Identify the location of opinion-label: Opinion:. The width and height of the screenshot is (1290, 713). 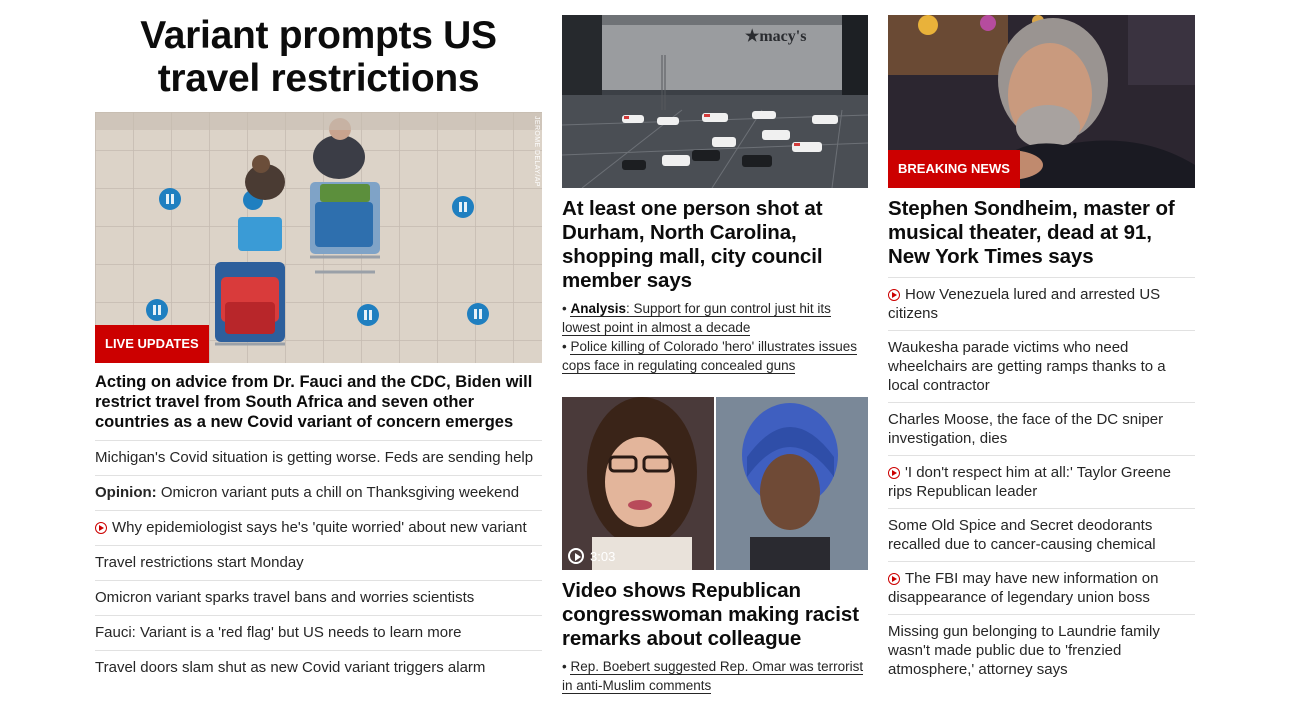
(126, 492).